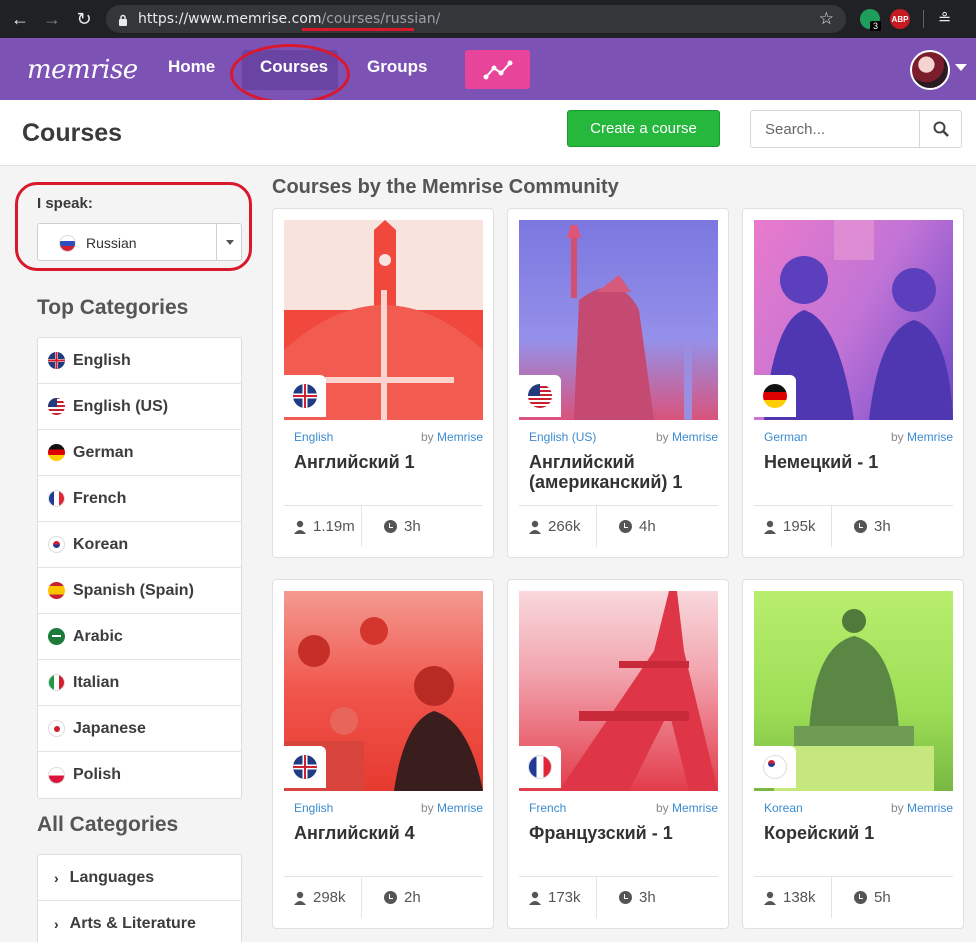  Describe the element at coordinates (139, 499) in the screenshot. I see `category-item-french: French` at that location.